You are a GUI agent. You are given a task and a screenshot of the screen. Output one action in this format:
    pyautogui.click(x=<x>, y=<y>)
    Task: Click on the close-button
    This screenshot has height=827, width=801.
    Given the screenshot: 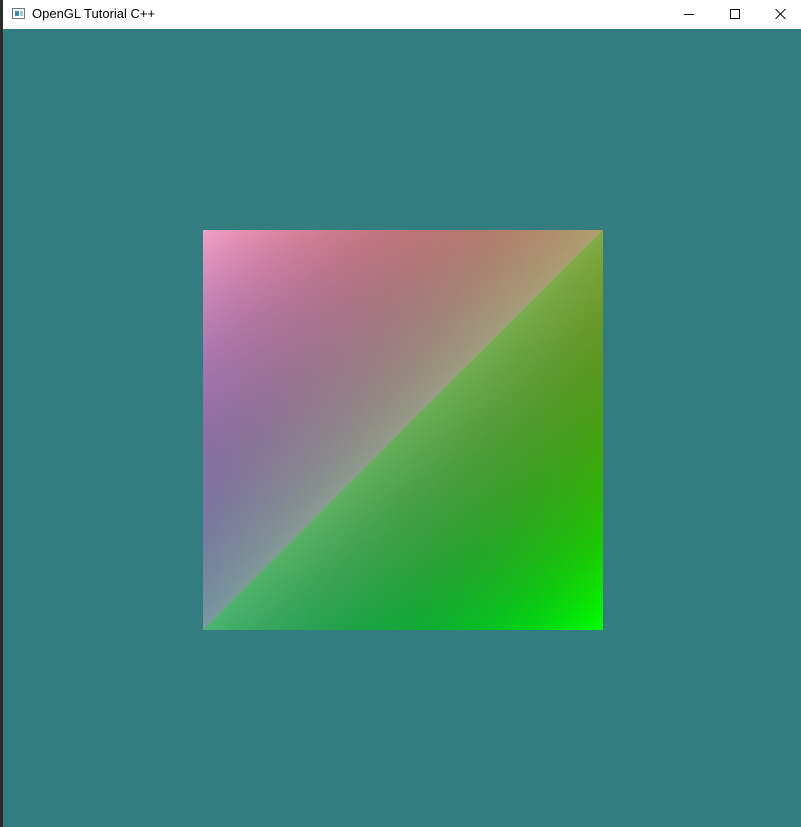 What is the action you would take?
    pyautogui.click(x=779, y=14)
    